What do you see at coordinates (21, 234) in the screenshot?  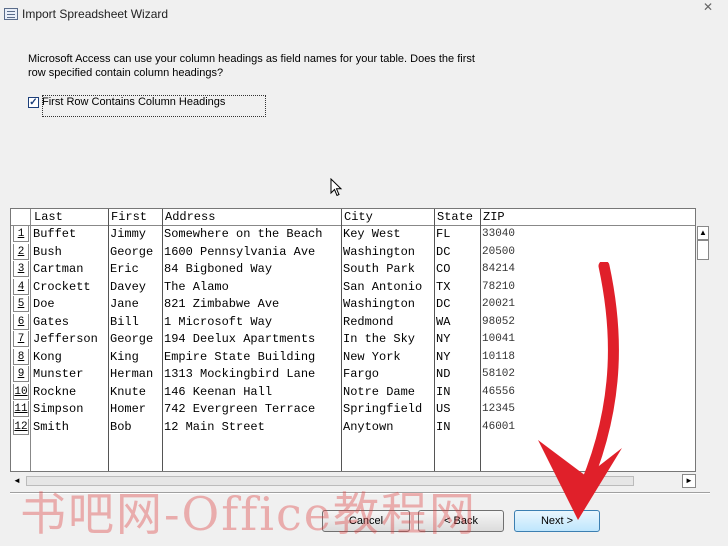 I see `row-number: 1` at bounding box center [21, 234].